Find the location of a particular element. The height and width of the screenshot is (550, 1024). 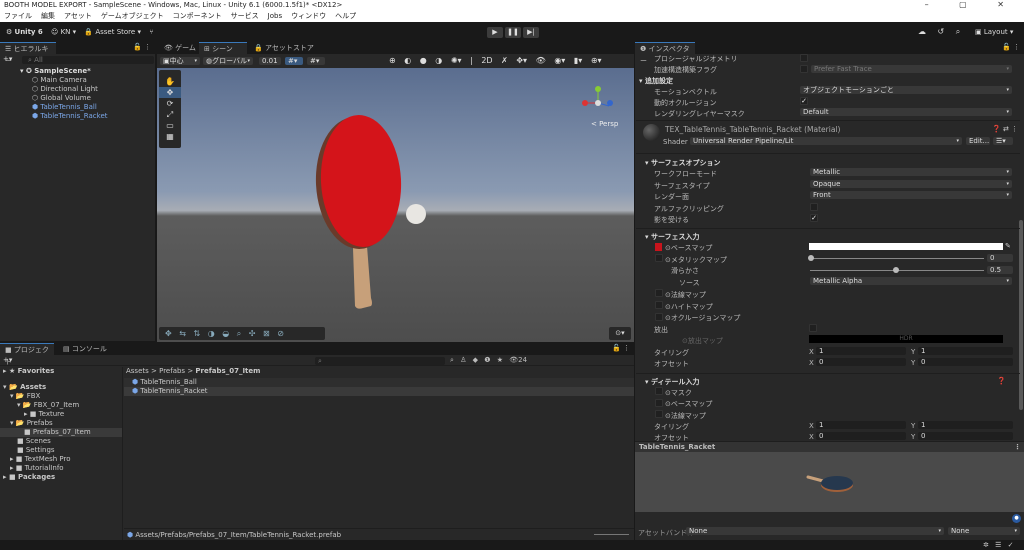

pivot-dropdown: ▣中心 ▾ is located at coordinates (180, 61).